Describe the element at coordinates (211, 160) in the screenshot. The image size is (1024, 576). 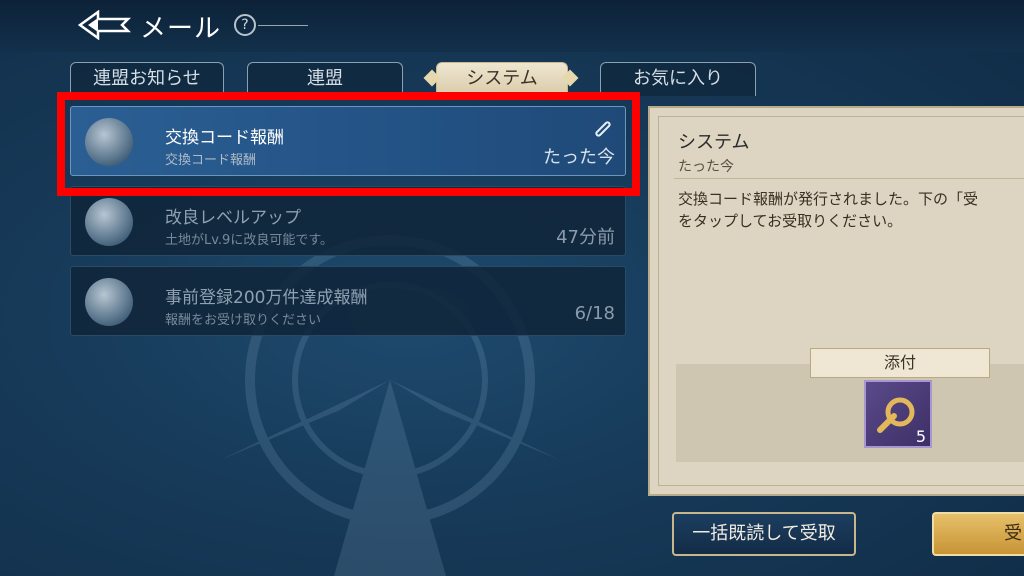
I see `mail-subtitle: 交換コード報酬` at that location.